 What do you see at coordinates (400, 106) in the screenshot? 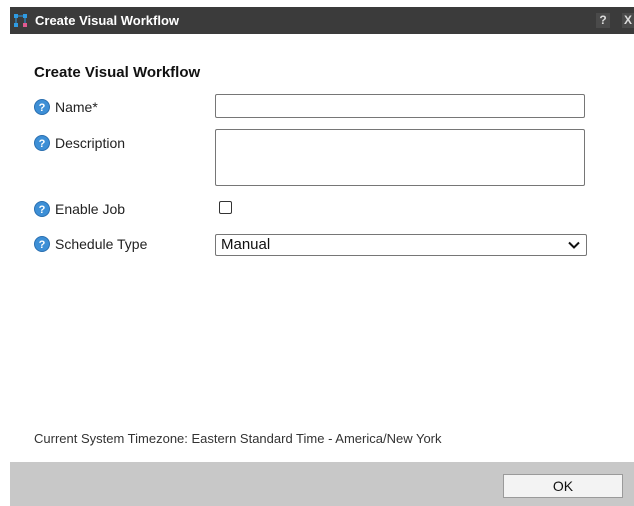
I see `name-input` at bounding box center [400, 106].